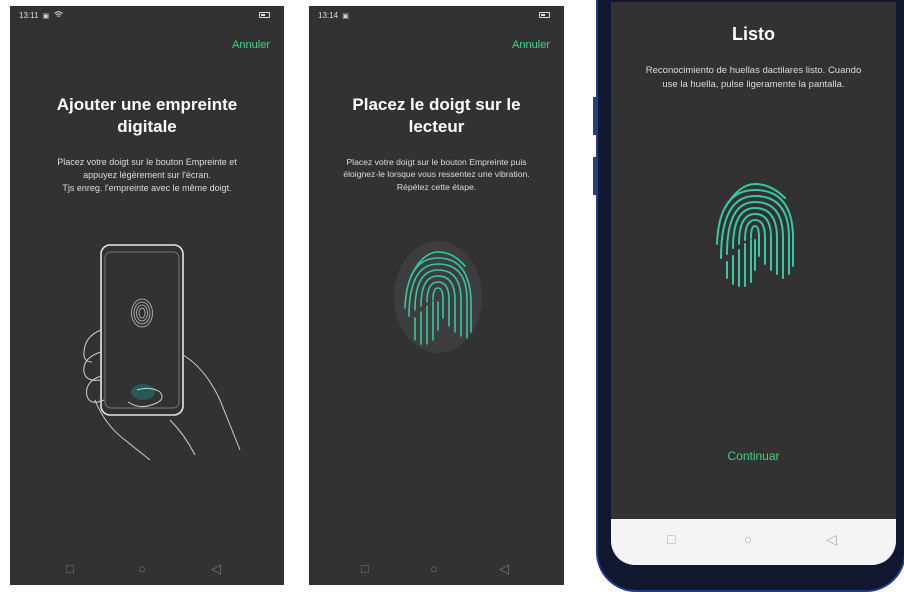 This screenshot has width=904, height=592. What do you see at coordinates (753, 34) in the screenshot?
I see `page-title: Listo` at bounding box center [753, 34].